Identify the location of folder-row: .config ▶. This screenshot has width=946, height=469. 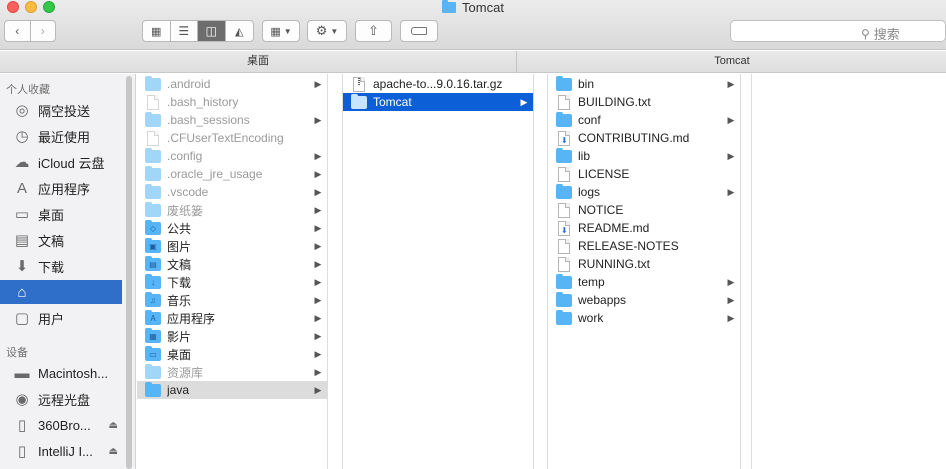
(232, 156).